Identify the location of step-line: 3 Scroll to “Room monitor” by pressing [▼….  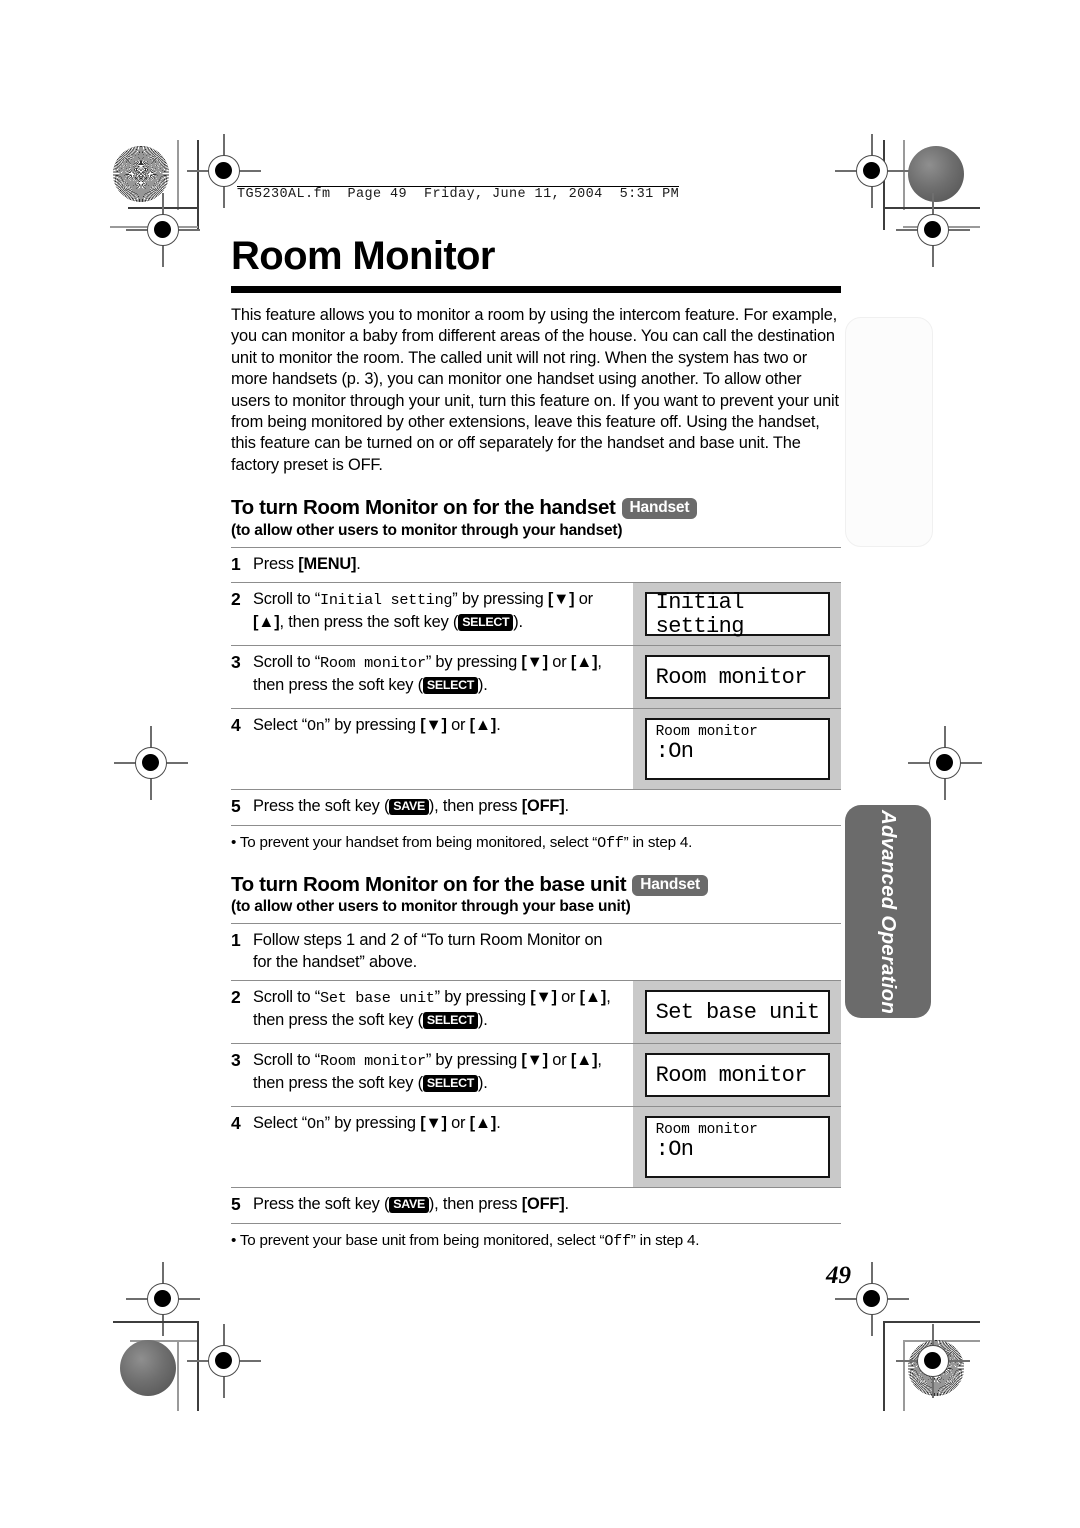
(428, 1072).